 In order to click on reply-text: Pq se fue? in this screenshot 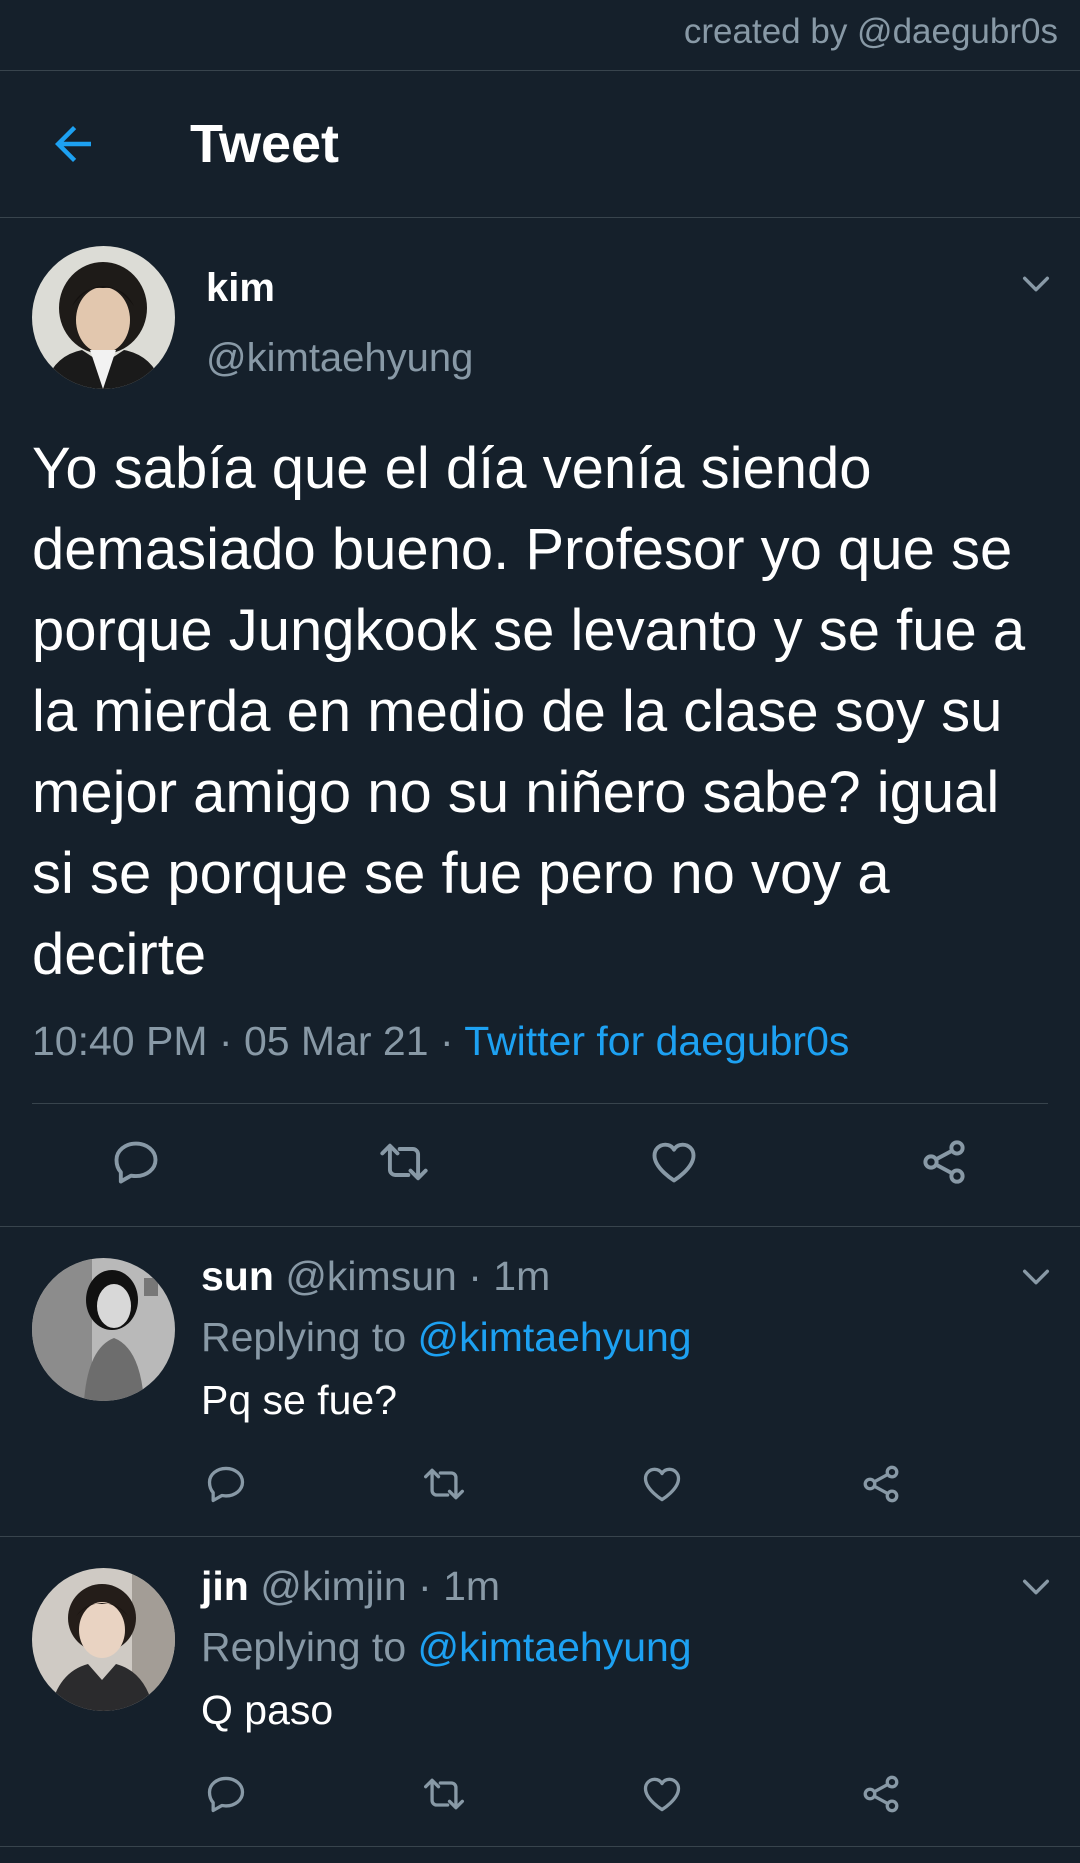, I will do `click(299, 1400)`.